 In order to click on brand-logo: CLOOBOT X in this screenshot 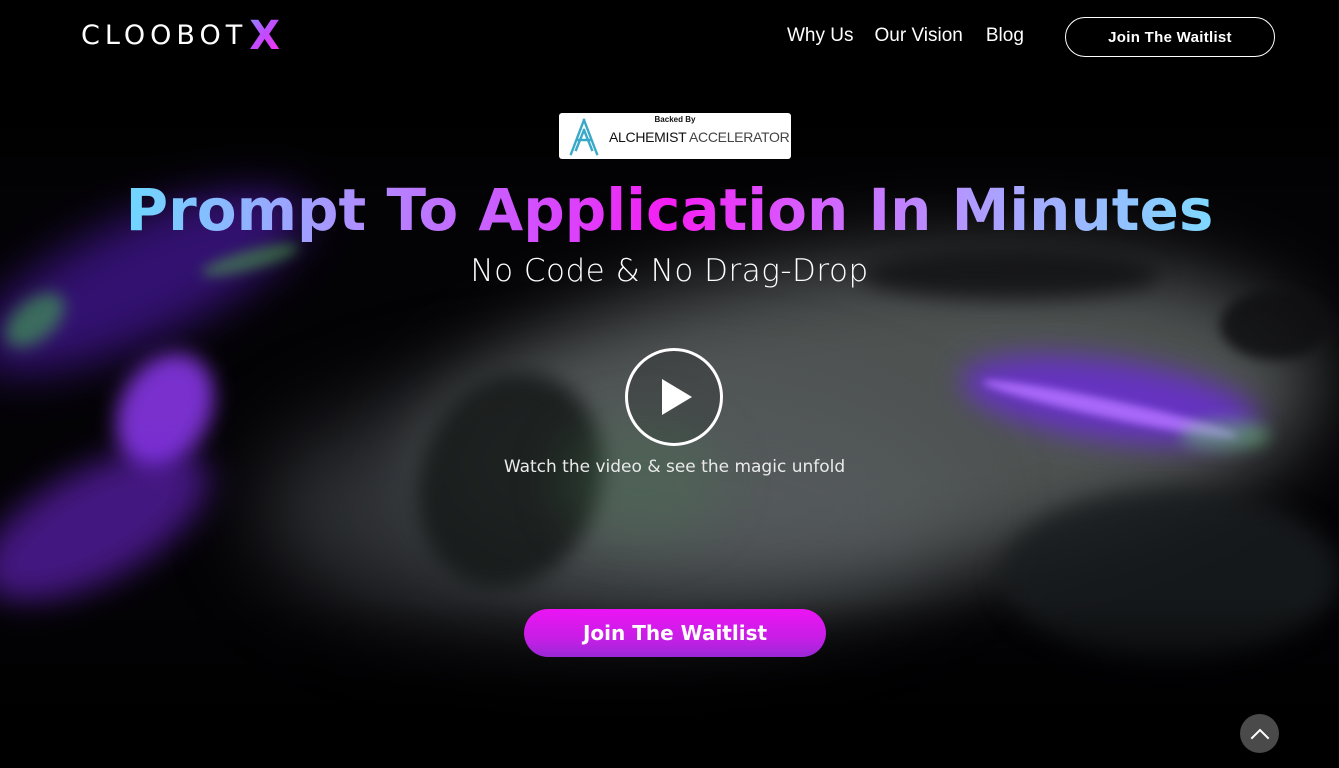, I will do `click(180, 36)`.